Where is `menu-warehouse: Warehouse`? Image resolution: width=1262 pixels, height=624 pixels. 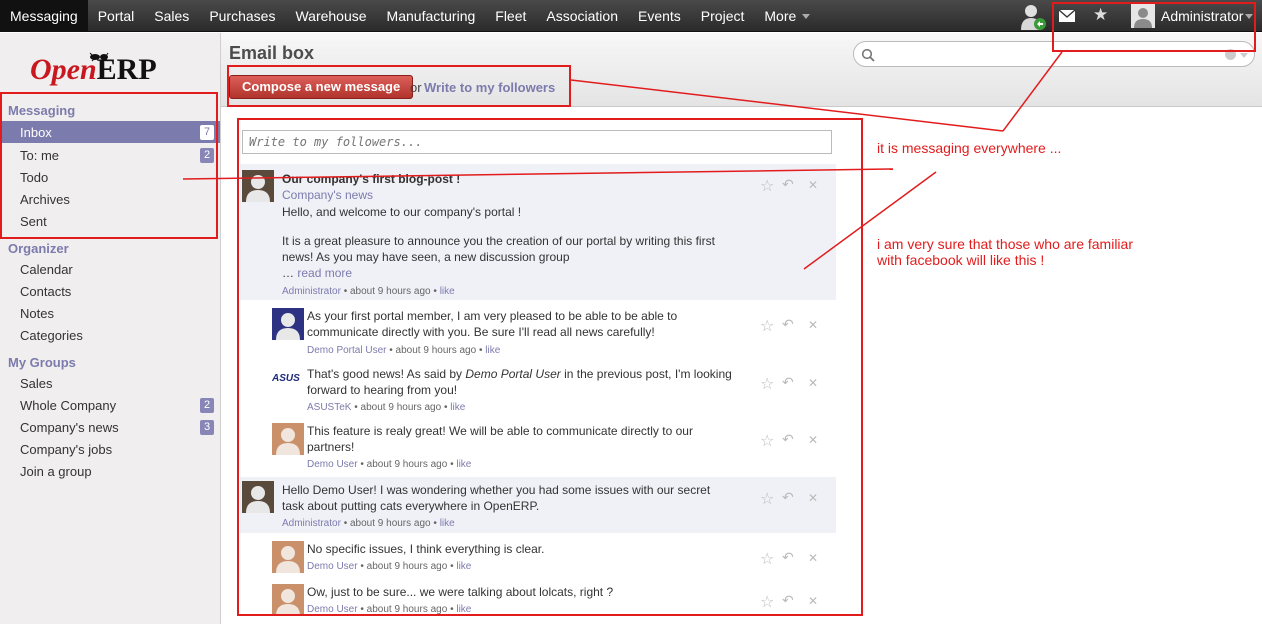 menu-warehouse: Warehouse is located at coordinates (330, 16).